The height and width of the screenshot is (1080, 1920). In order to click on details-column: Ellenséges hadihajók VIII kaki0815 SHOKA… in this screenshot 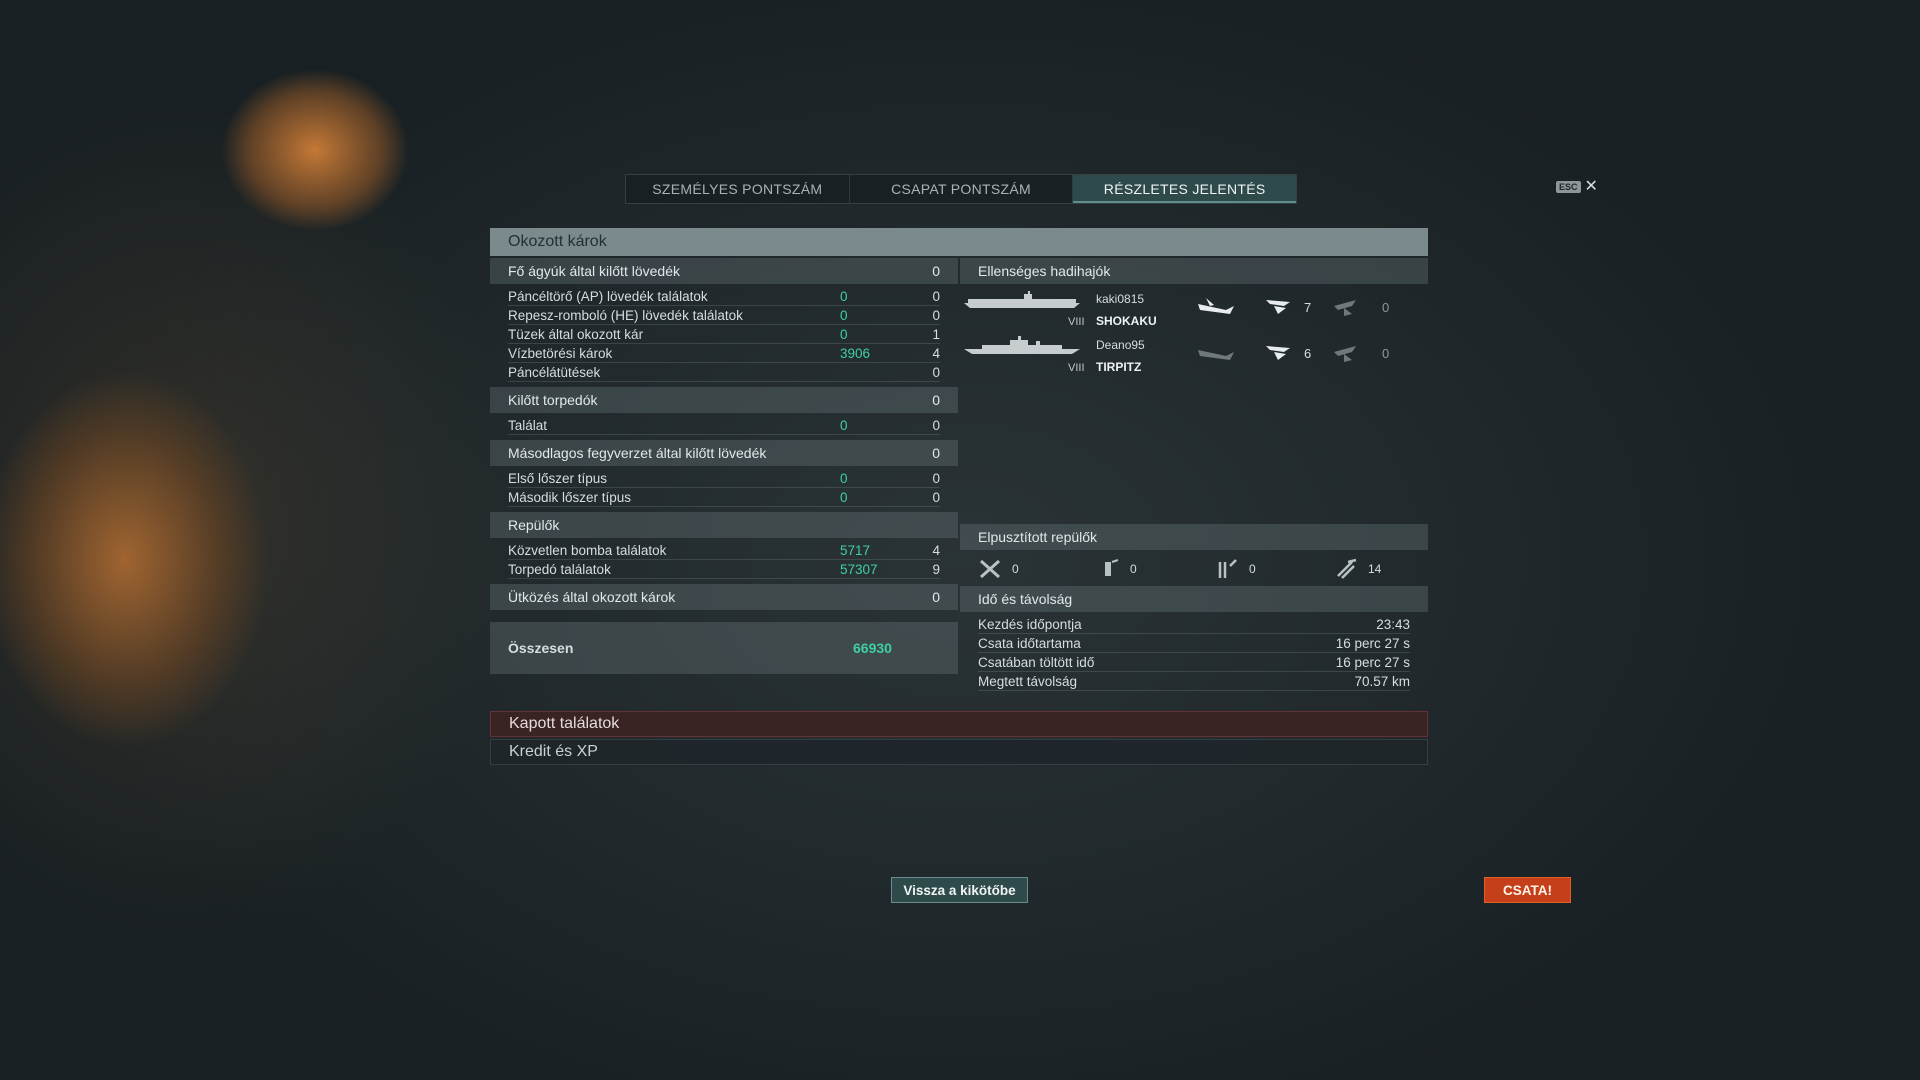, I will do `click(1194, 477)`.